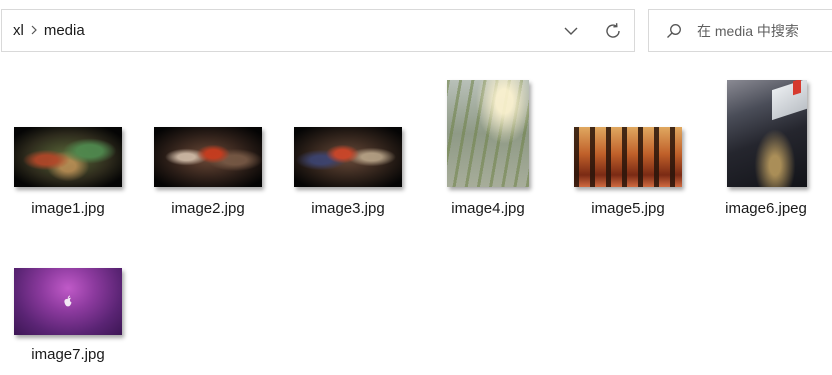  I want to click on file-item-image4: image4.jpg, so click(488, 146).